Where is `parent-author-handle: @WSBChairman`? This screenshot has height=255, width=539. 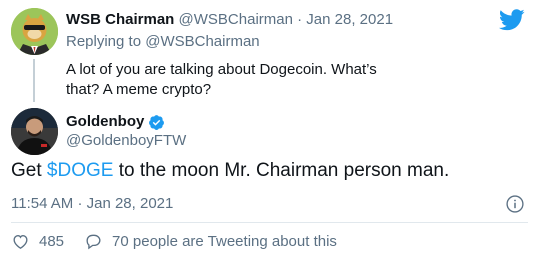
parent-author-handle: @WSBChairman is located at coordinates (236, 19).